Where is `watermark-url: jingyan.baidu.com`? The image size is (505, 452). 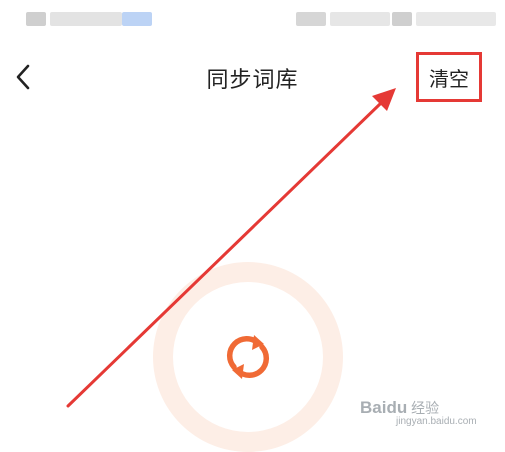
watermark-url: jingyan.baidu.com is located at coordinates (436, 421).